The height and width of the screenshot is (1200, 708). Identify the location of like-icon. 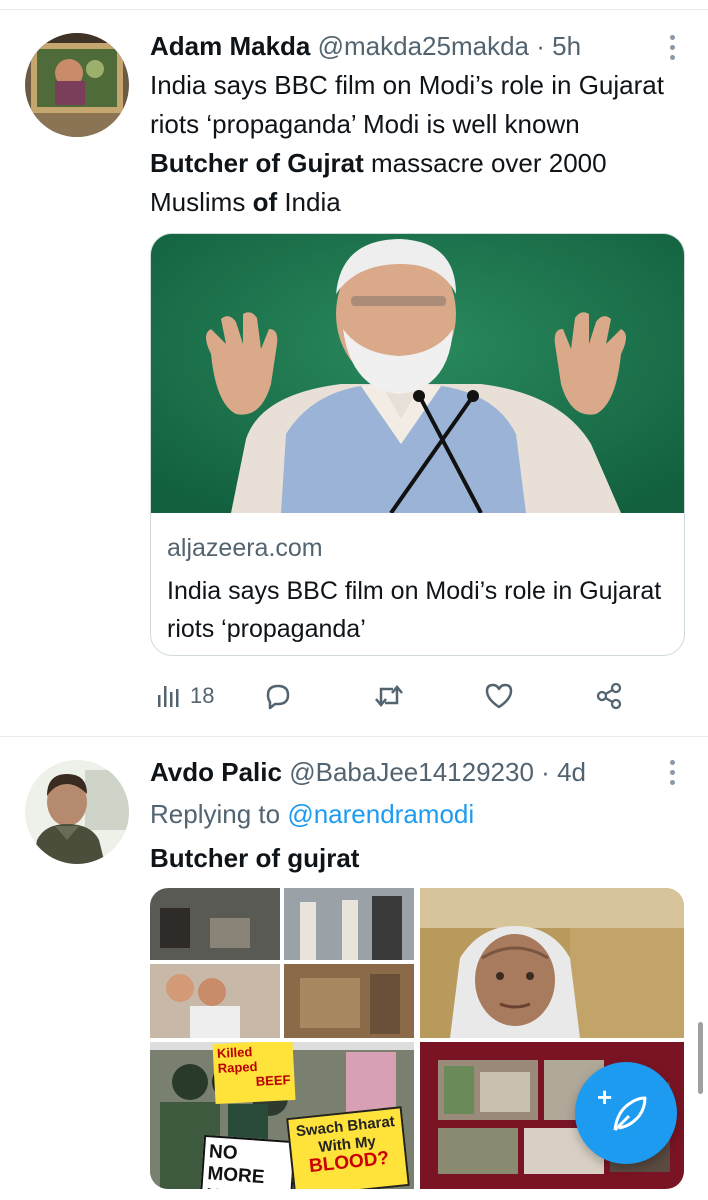
(499, 696).